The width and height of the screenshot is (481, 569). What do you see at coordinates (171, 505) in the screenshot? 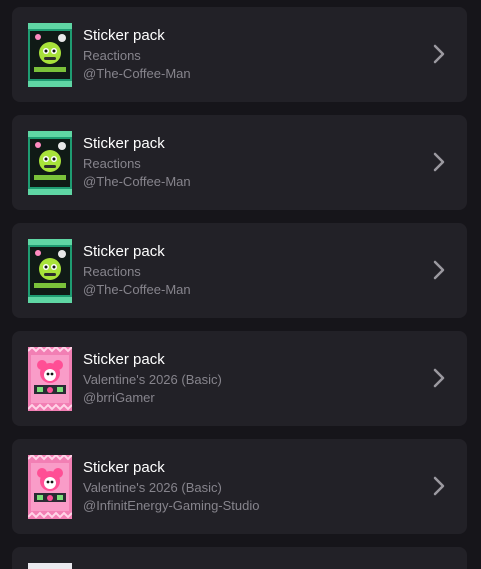
I see `pack-author: @InfinitEnergy-Gaming-Studio` at bounding box center [171, 505].